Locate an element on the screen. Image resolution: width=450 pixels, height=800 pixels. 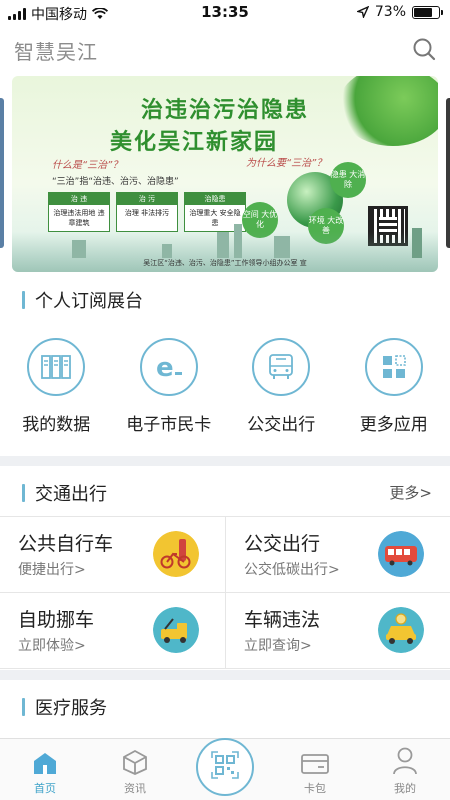
tab-mine: 我的 is located at coordinates (405, 769).